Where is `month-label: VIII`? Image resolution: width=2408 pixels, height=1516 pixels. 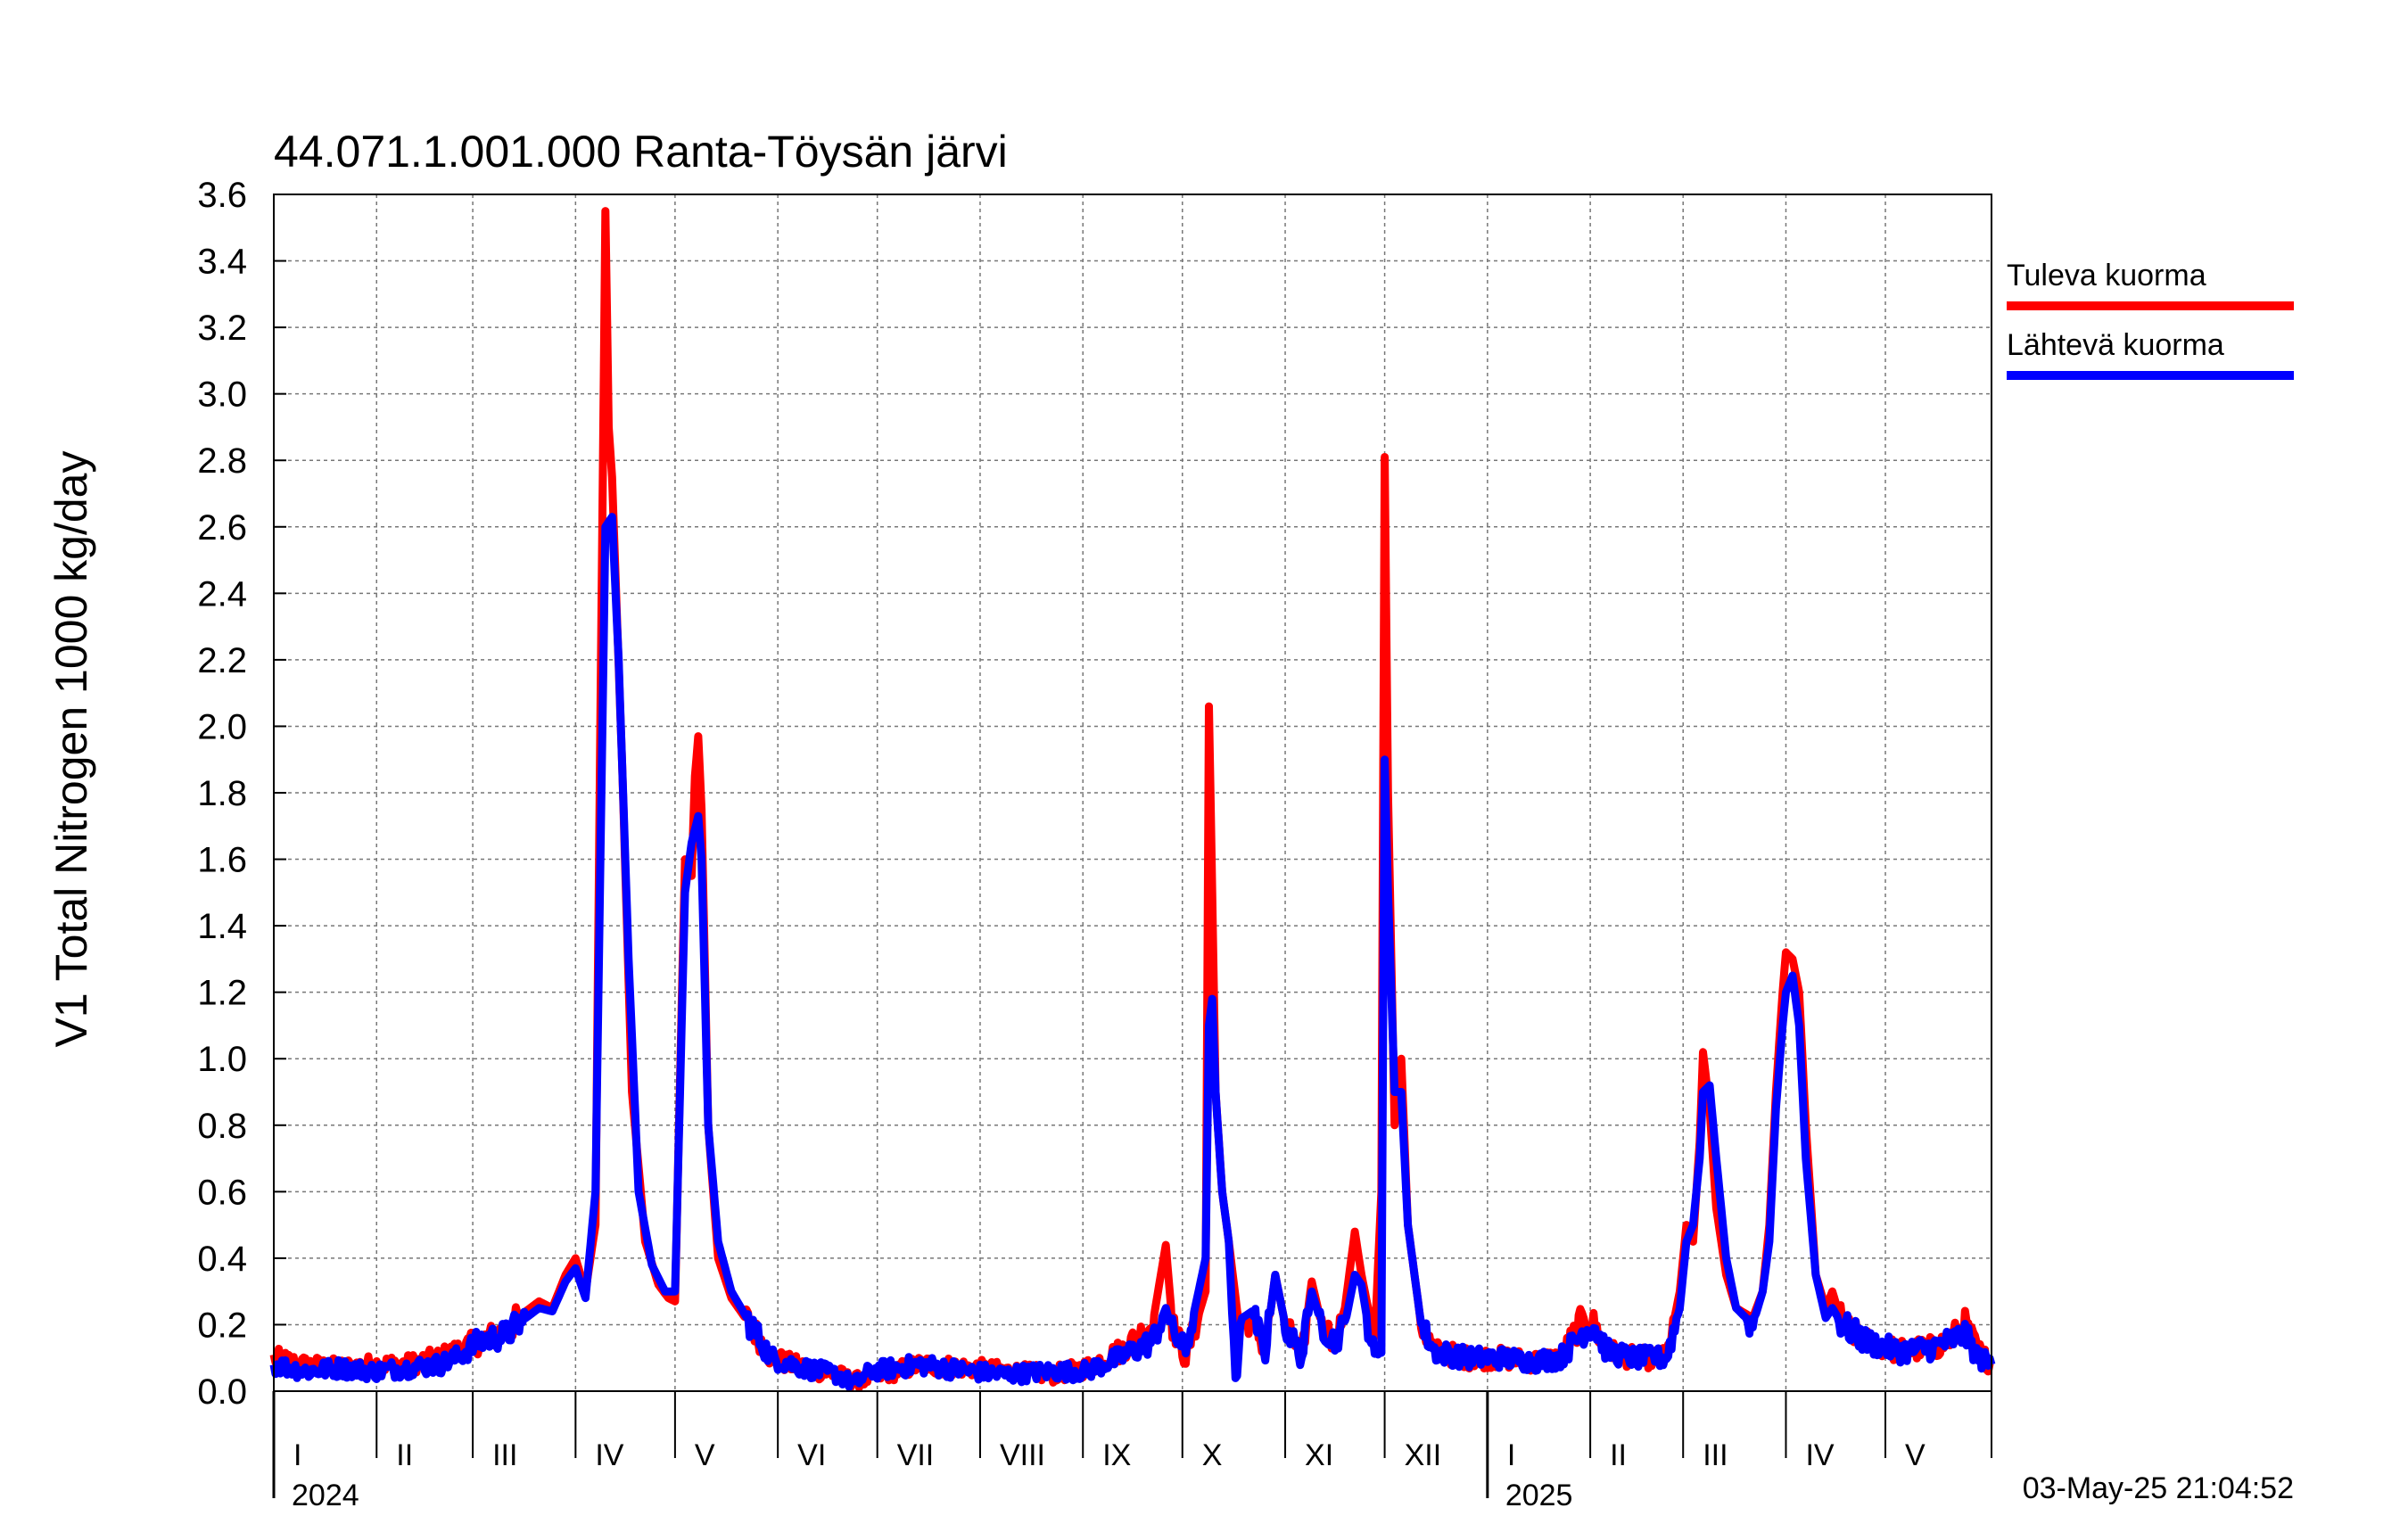 month-label: VIII is located at coordinates (1023, 1455).